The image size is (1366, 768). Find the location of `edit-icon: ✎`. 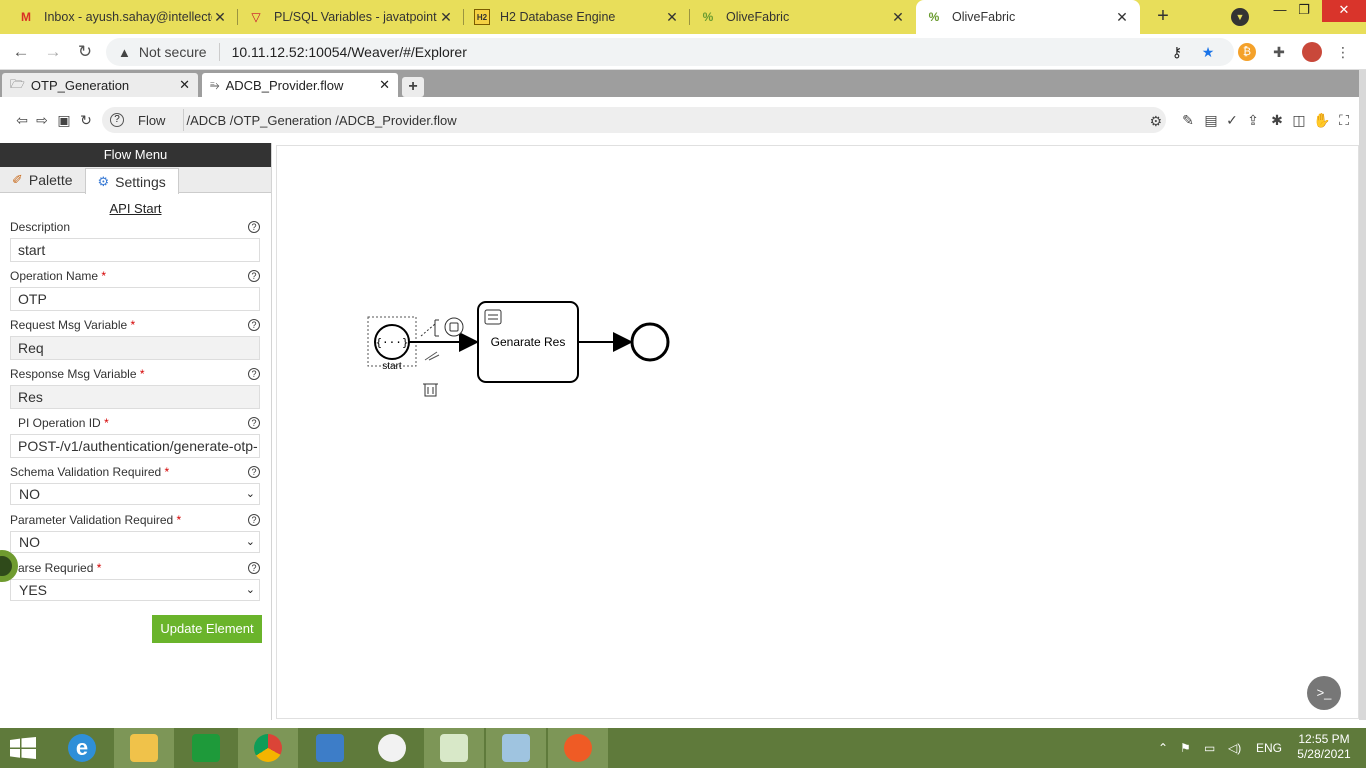

edit-icon: ✎ is located at coordinates (1188, 120).